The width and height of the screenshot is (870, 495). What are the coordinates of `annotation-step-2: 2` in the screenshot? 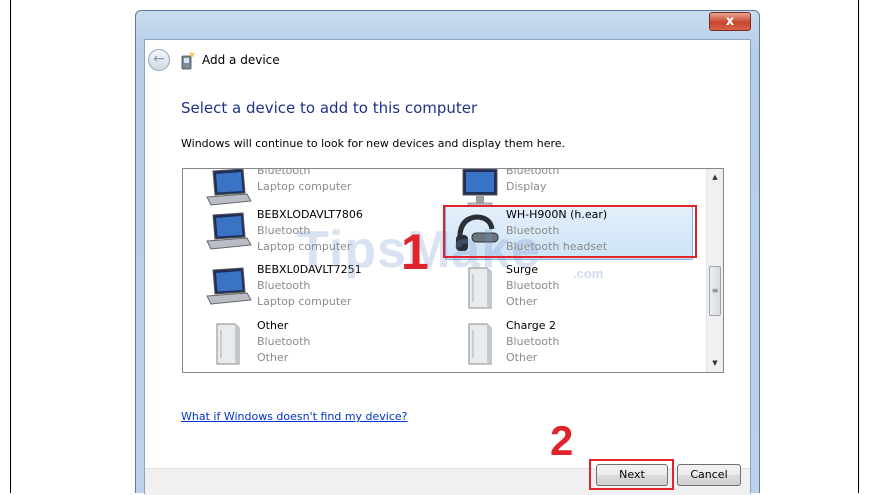 It's located at (562, 440).